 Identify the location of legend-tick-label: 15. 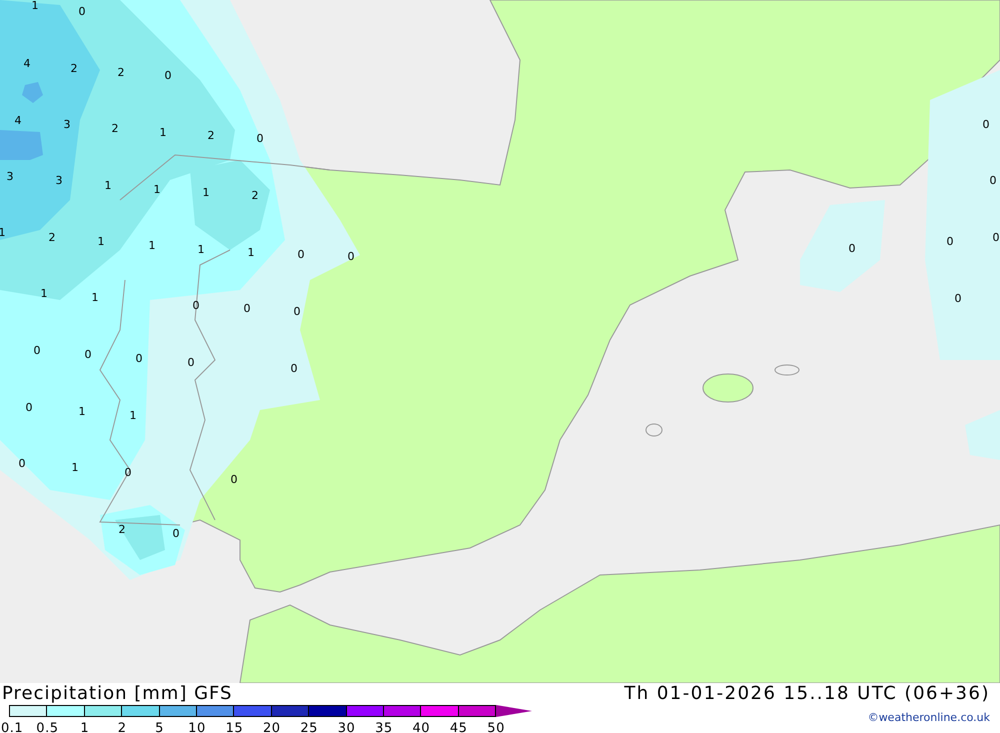
(234, 727).